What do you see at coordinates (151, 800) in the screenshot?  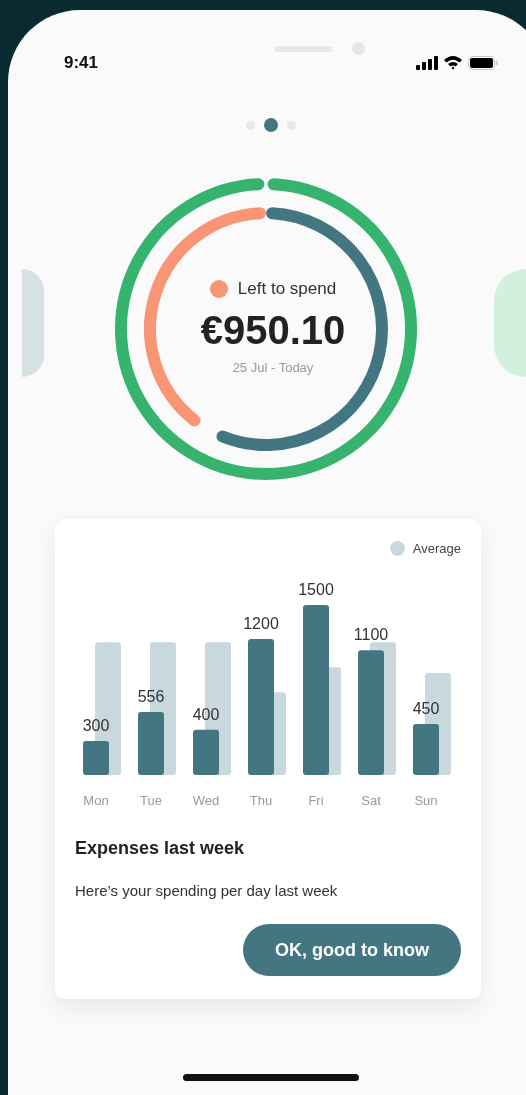 I see `day-label: Tue` at bounding box center [151, 800].